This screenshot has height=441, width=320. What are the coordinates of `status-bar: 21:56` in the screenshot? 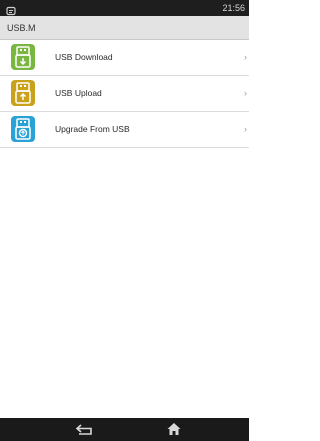 It's located at (124, 8).